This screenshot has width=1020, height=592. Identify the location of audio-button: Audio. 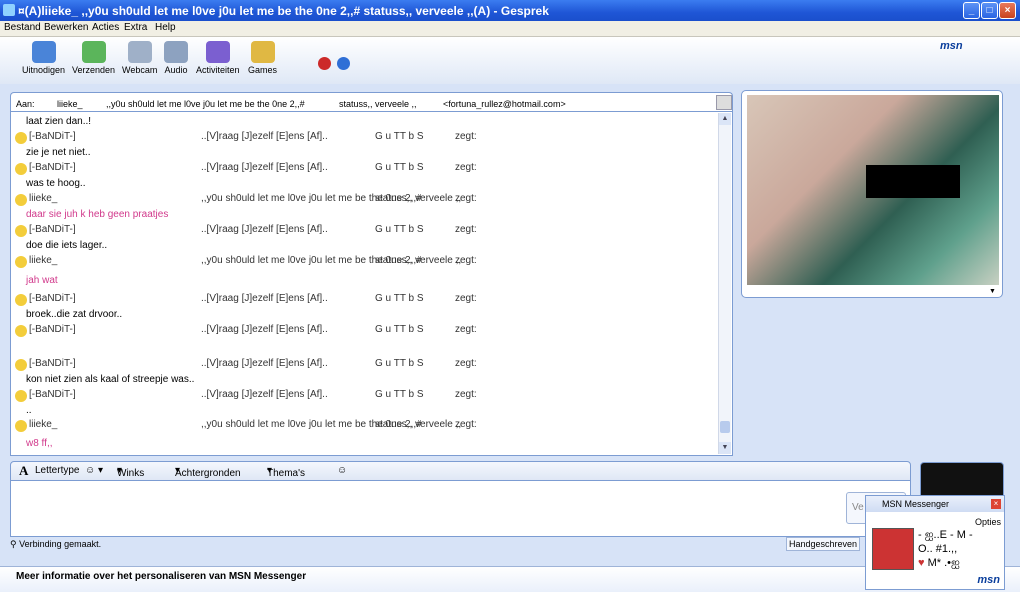
(176, 58).